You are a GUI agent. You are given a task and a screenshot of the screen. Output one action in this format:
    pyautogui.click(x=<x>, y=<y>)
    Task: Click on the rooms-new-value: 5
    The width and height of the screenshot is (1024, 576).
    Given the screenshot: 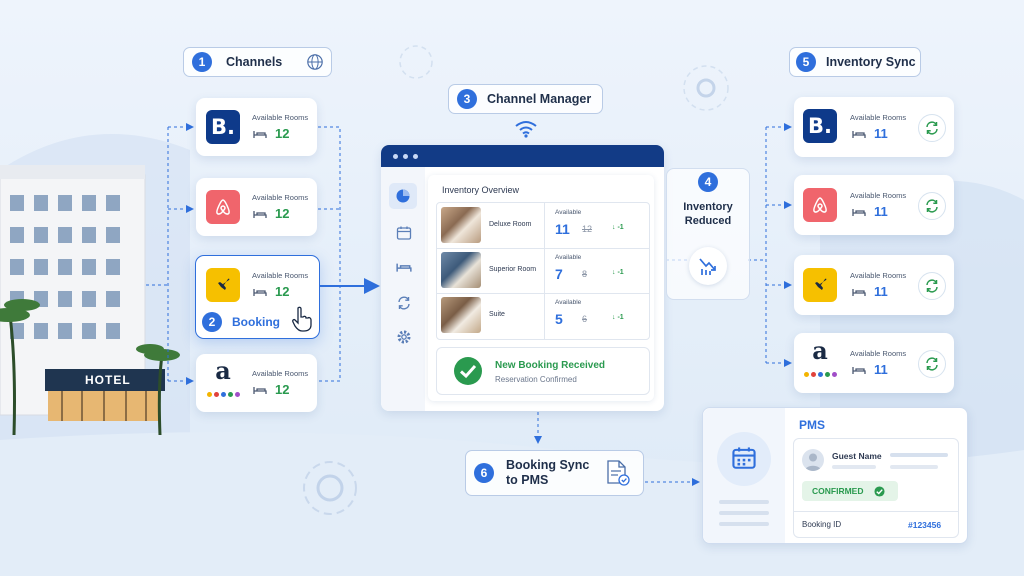 What is the action you would take?
    pyautogui.click(x=559, y=319)
    